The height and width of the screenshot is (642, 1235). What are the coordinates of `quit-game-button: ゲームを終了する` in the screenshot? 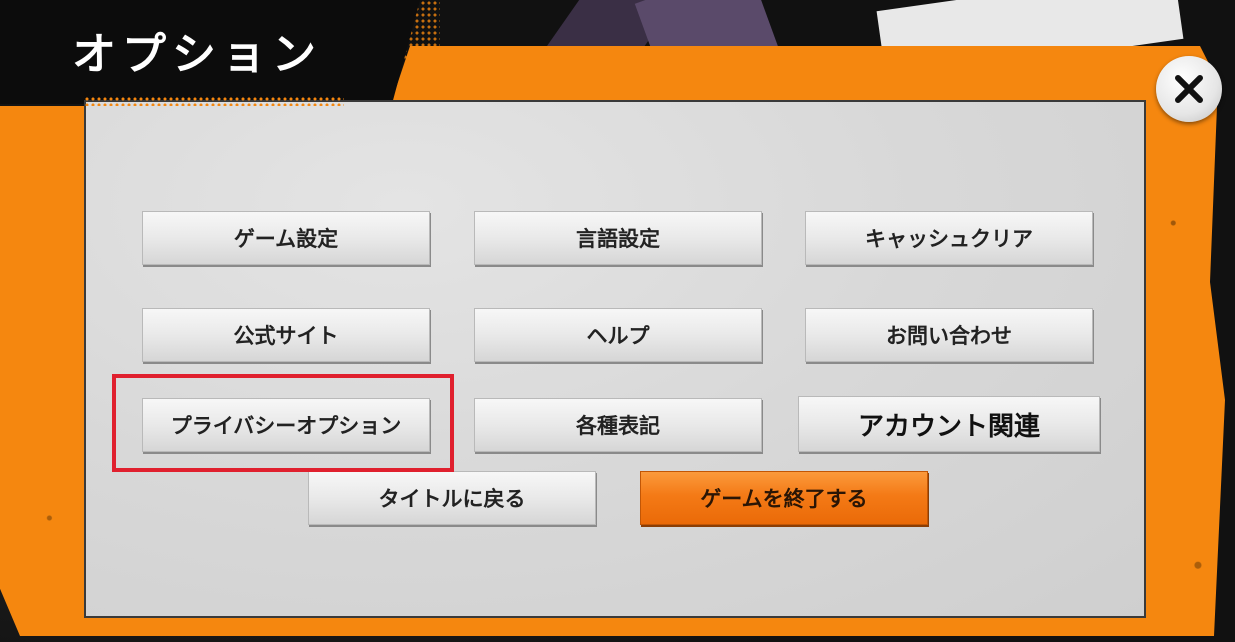 It's located at (784, 498).